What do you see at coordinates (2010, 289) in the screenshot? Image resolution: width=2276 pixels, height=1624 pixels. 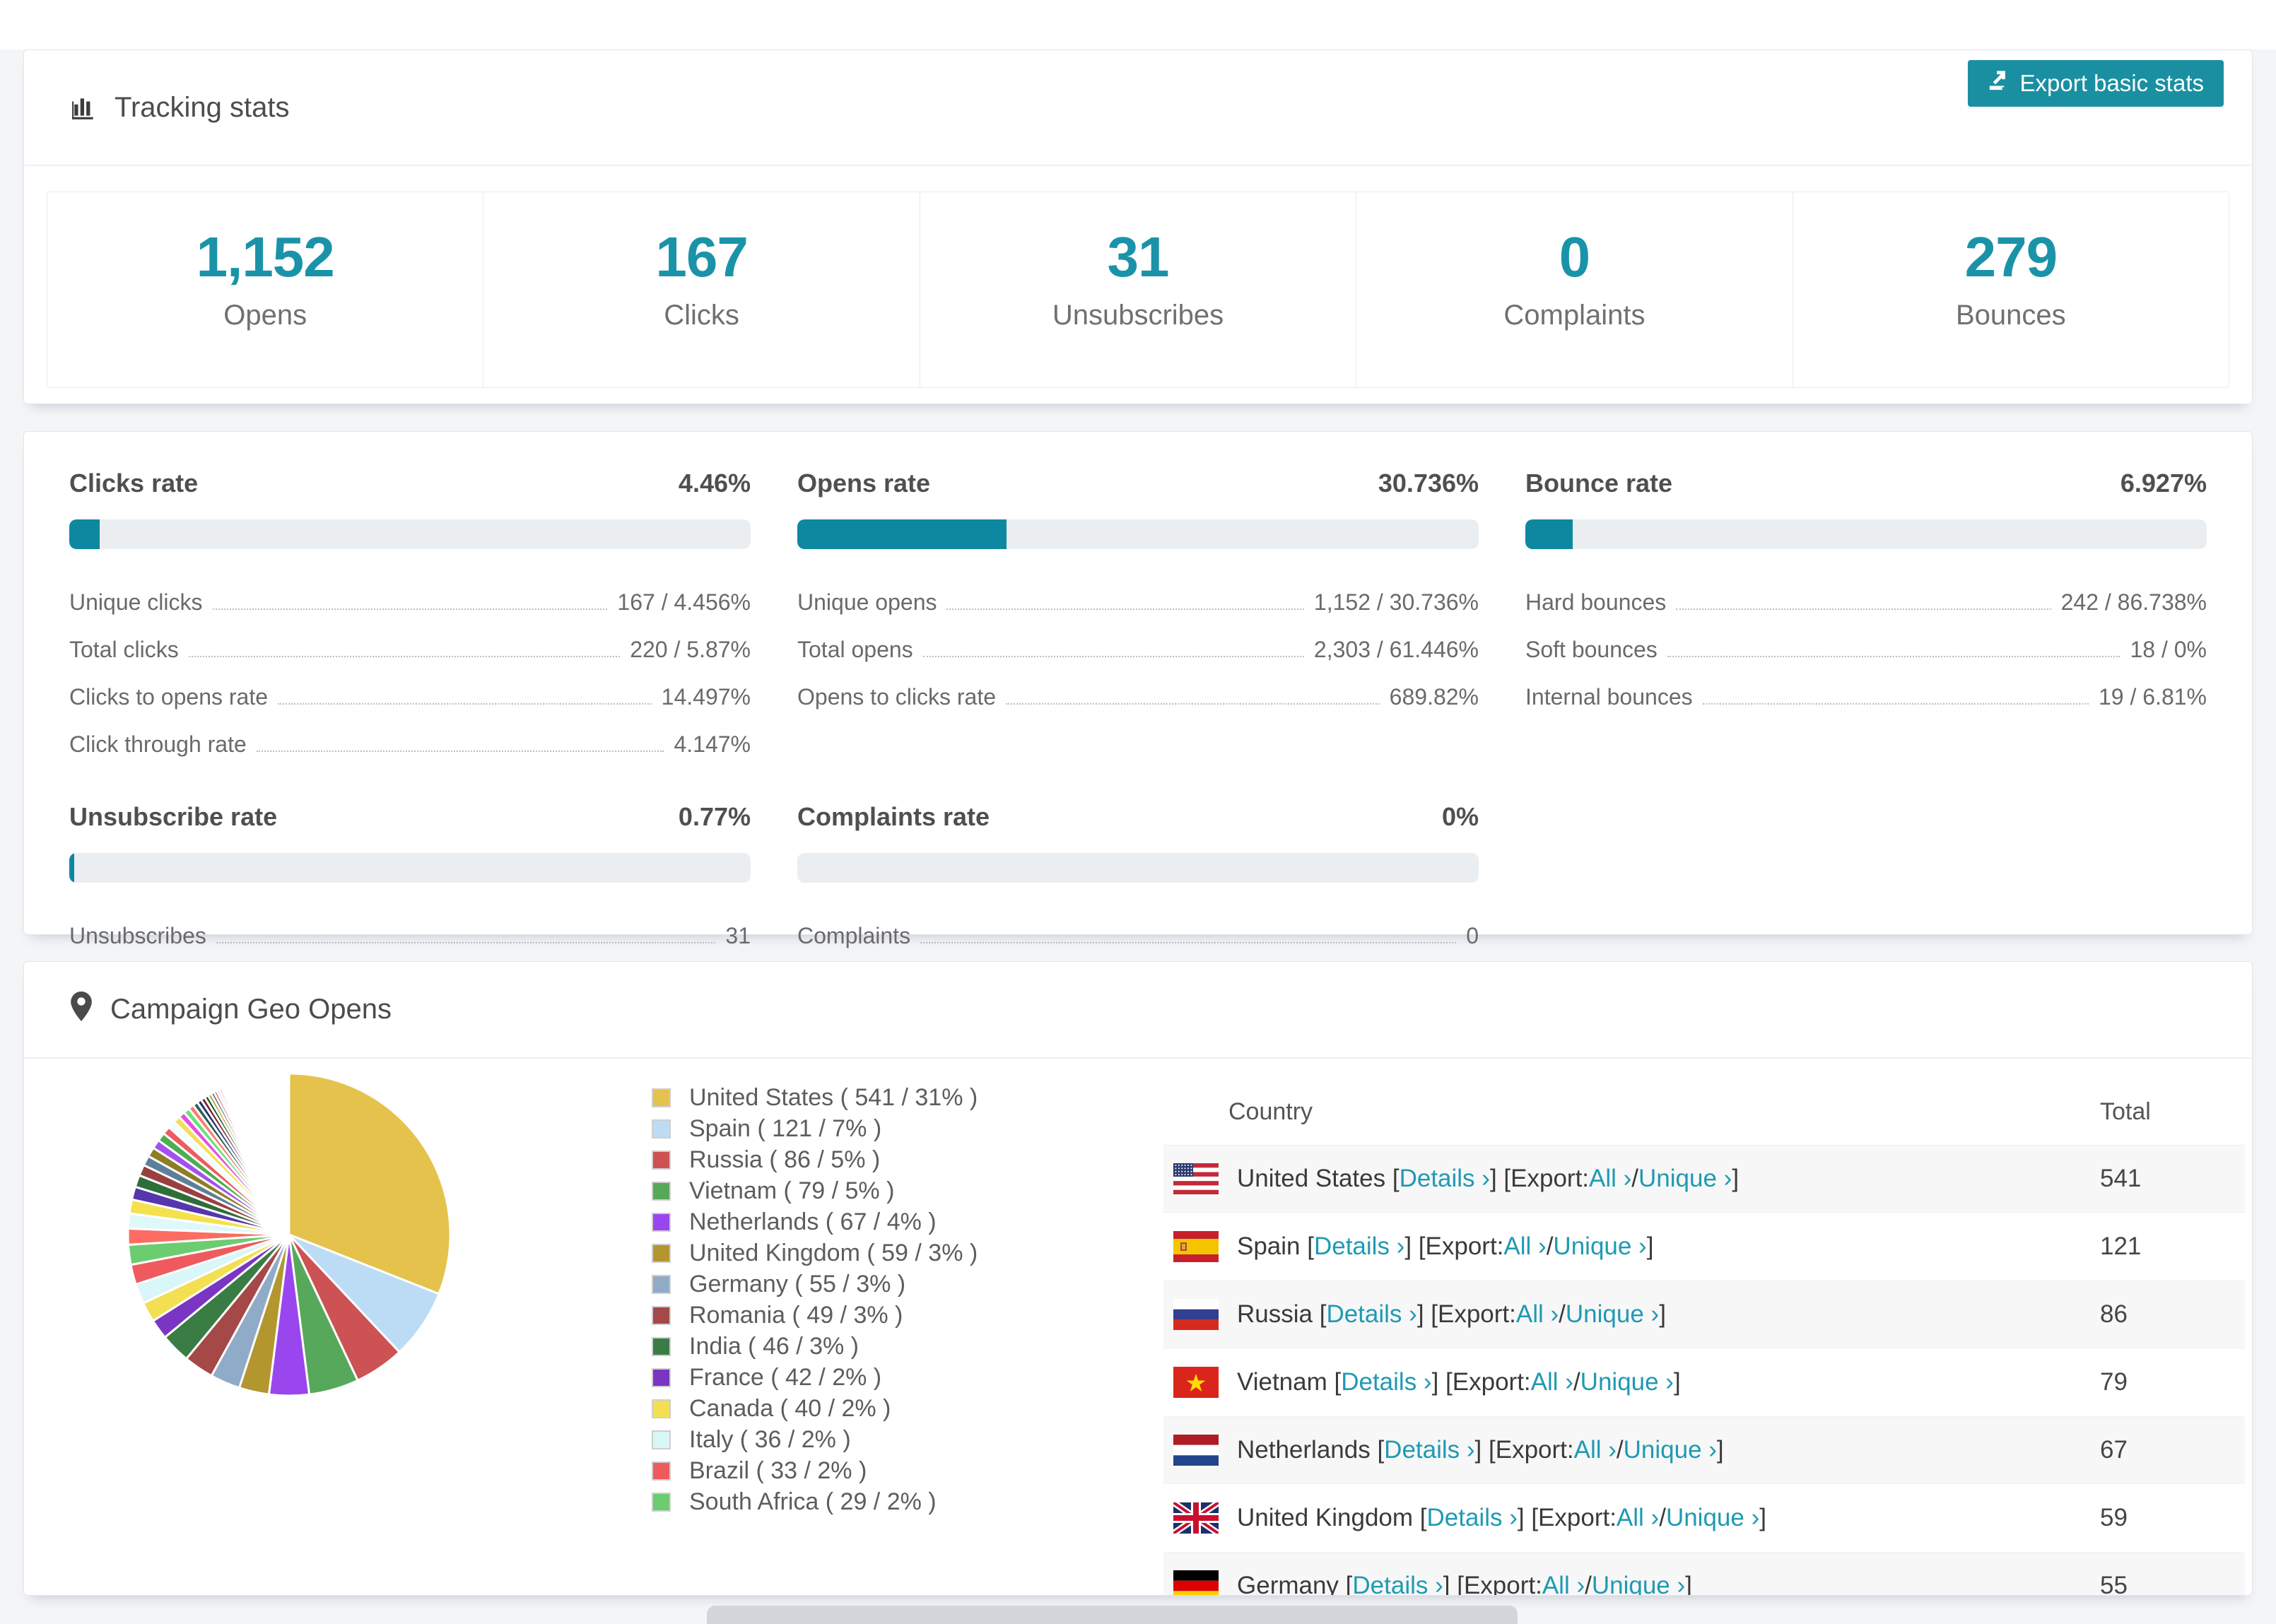 I see `summary-stat-bounces: 279 Bounces` at bounding box center [2010, 289].